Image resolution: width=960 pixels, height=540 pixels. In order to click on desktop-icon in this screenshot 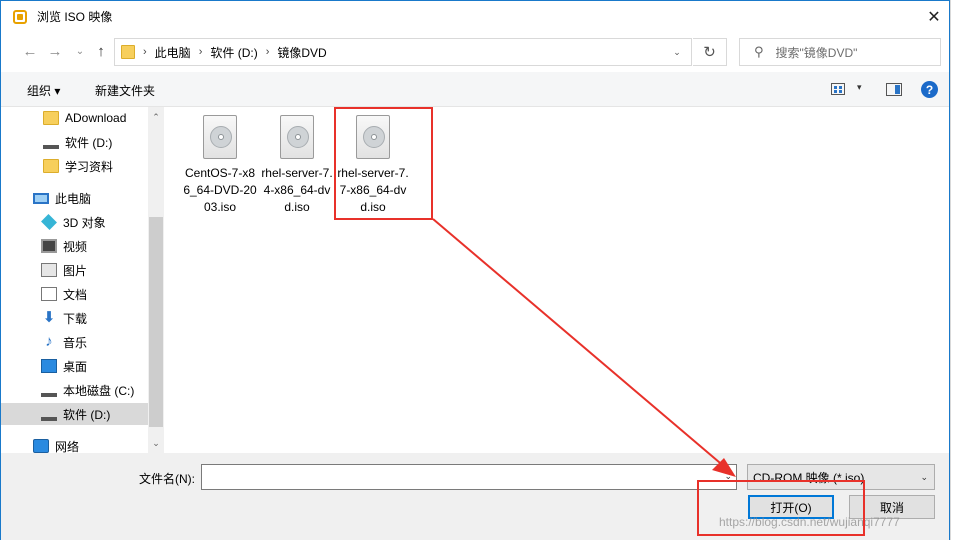, I will do `click(49, 366)`.